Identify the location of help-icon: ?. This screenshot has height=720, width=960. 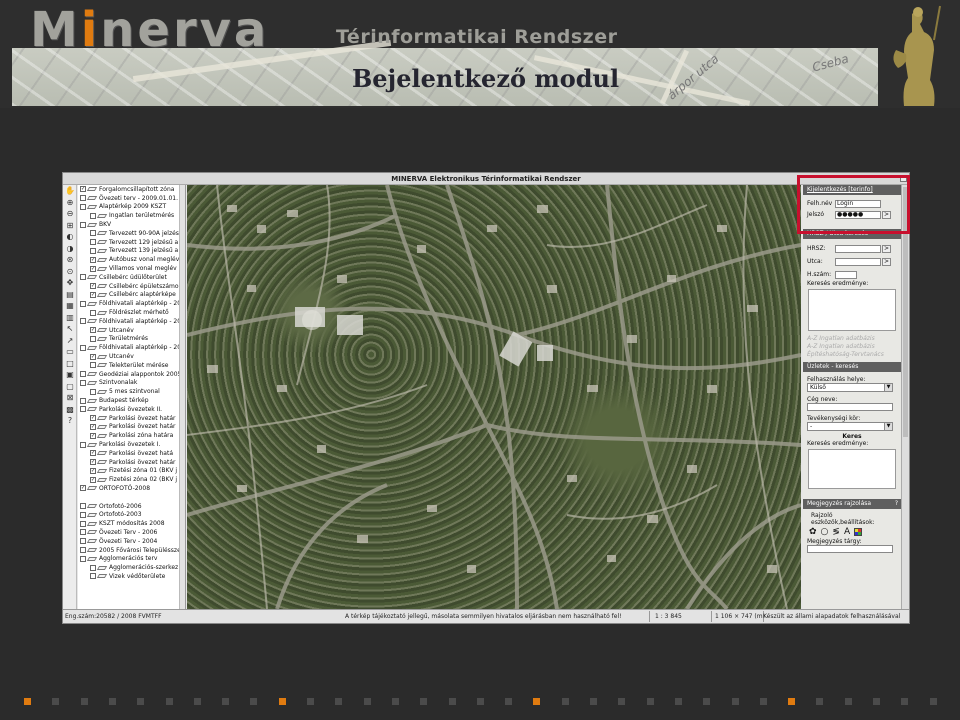
(70, 421).